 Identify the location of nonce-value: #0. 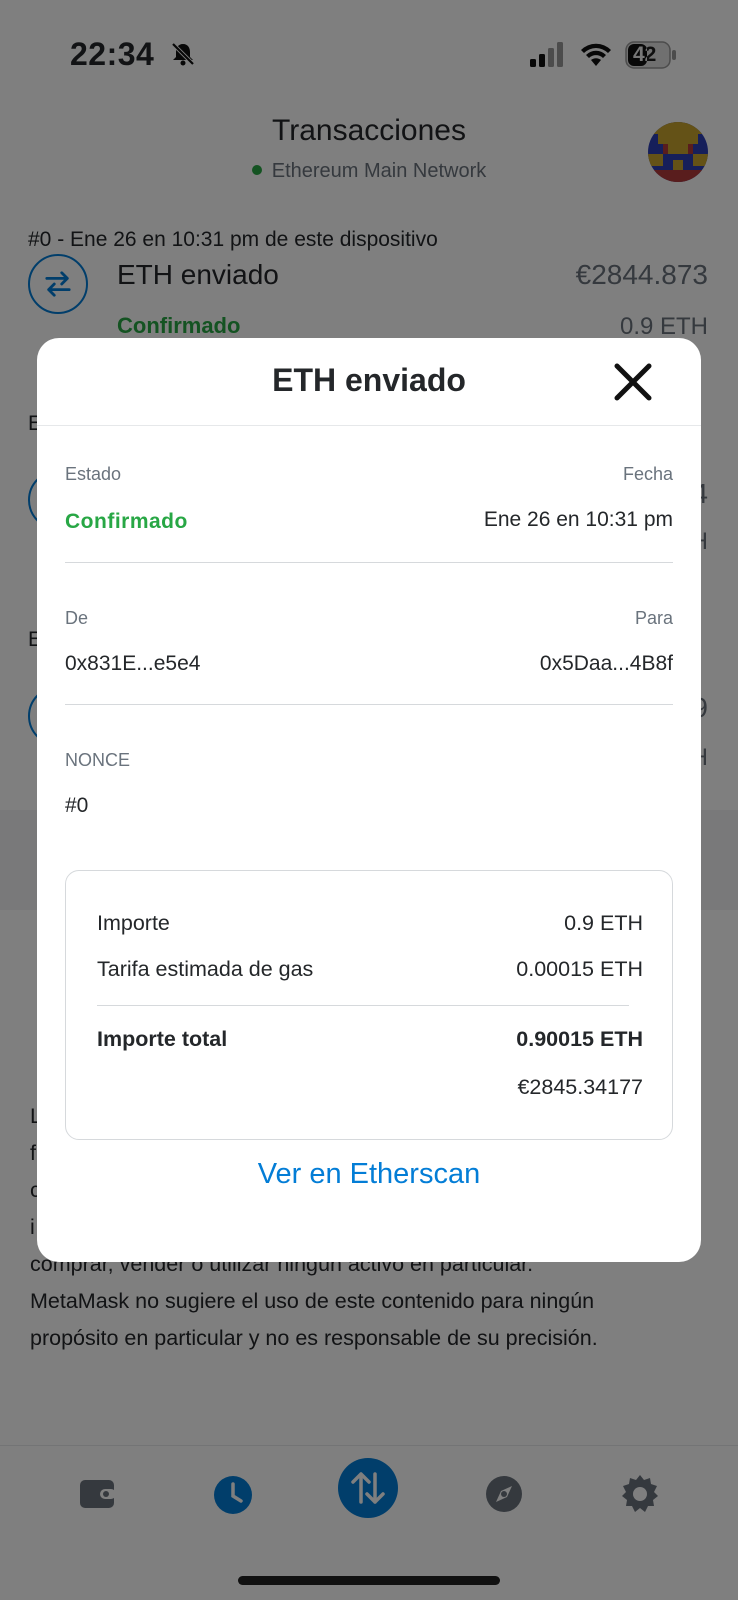
(77, 805).